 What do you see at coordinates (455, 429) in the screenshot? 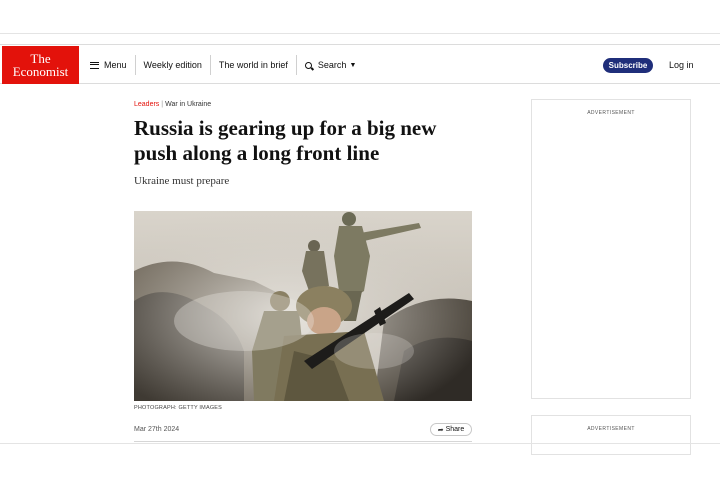
I see `share-label: Share` at bounding box center [455, 429].